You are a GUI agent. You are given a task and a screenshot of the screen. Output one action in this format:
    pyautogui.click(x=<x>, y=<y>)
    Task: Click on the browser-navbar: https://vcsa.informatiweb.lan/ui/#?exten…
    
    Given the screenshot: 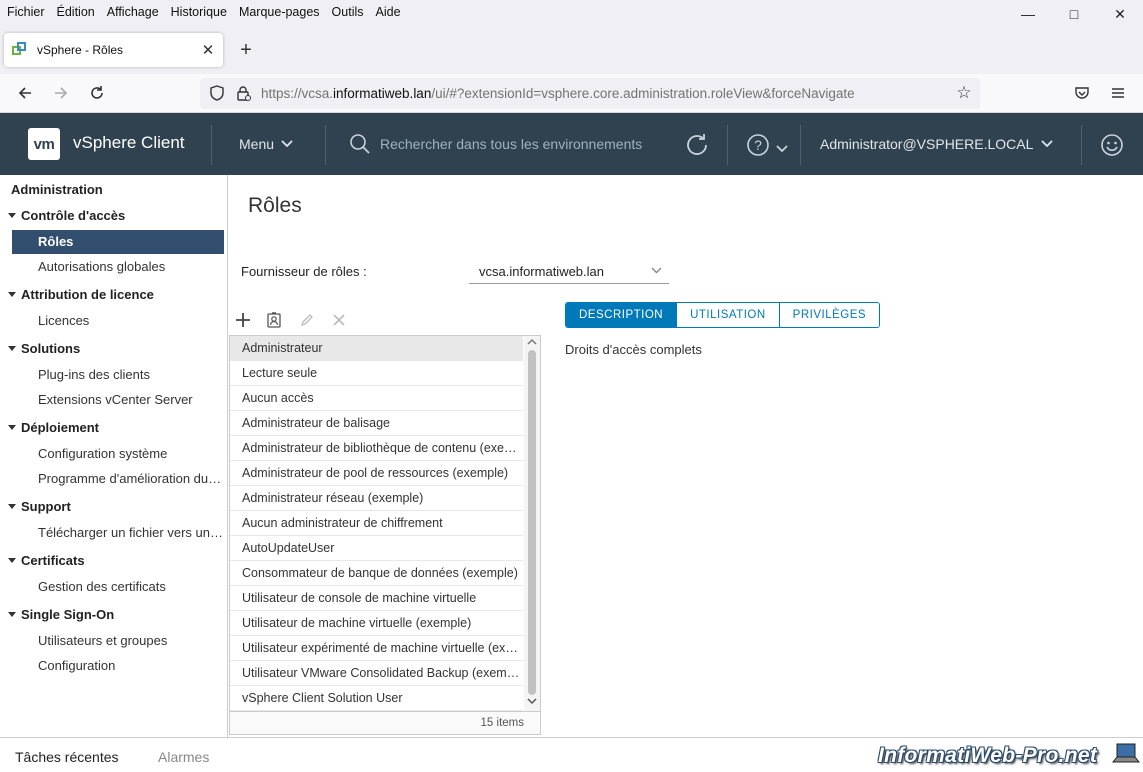 What is the action you would take?
    pyautogui.click(x=571, y=93)
    